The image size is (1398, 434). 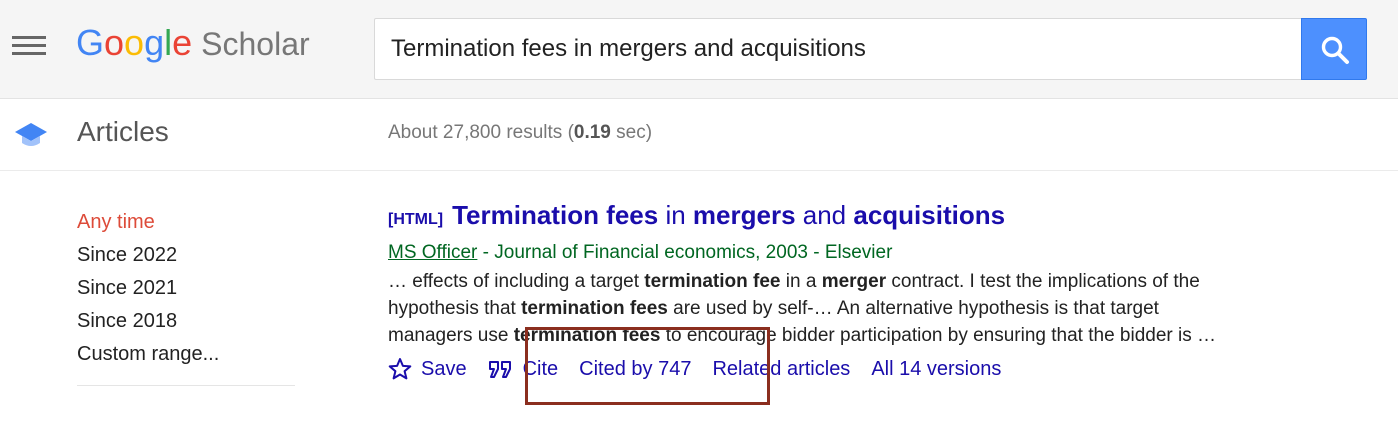 I want to click on save-button: Save, so click(x=427, y=369).